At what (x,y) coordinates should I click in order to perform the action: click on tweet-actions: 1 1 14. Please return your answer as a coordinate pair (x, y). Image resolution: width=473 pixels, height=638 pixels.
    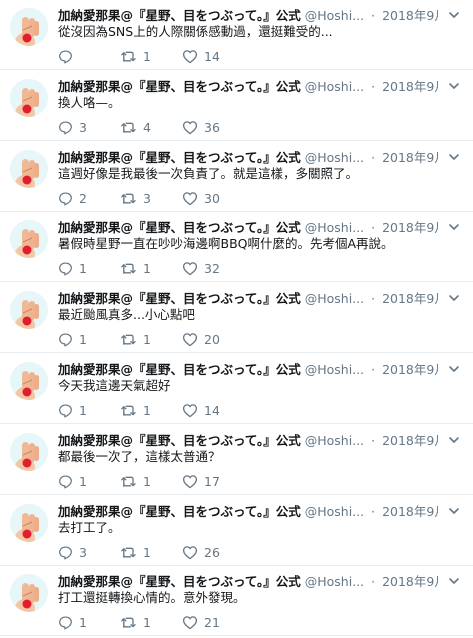
    Looking at the image, I should click on (188, 410).